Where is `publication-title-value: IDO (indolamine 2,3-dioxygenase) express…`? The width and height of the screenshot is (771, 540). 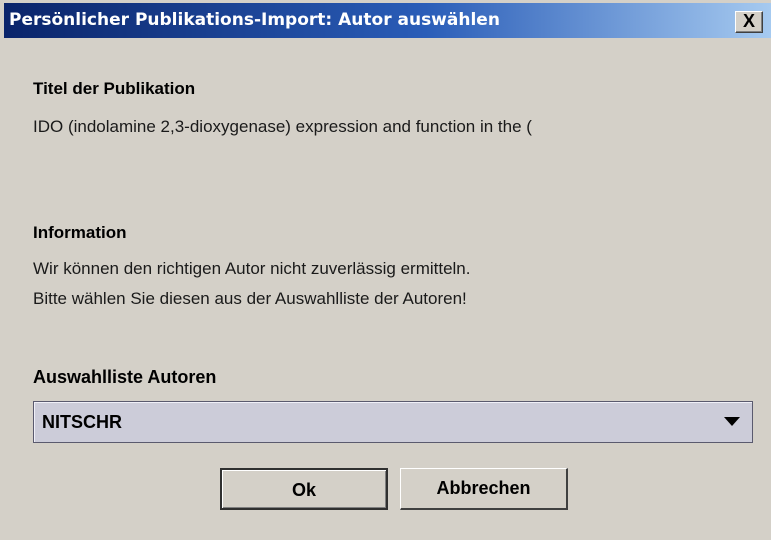 publication-title-value: IDO (indolamine 2,3-dioxygenase) express… is located at coordinates (282, 126).